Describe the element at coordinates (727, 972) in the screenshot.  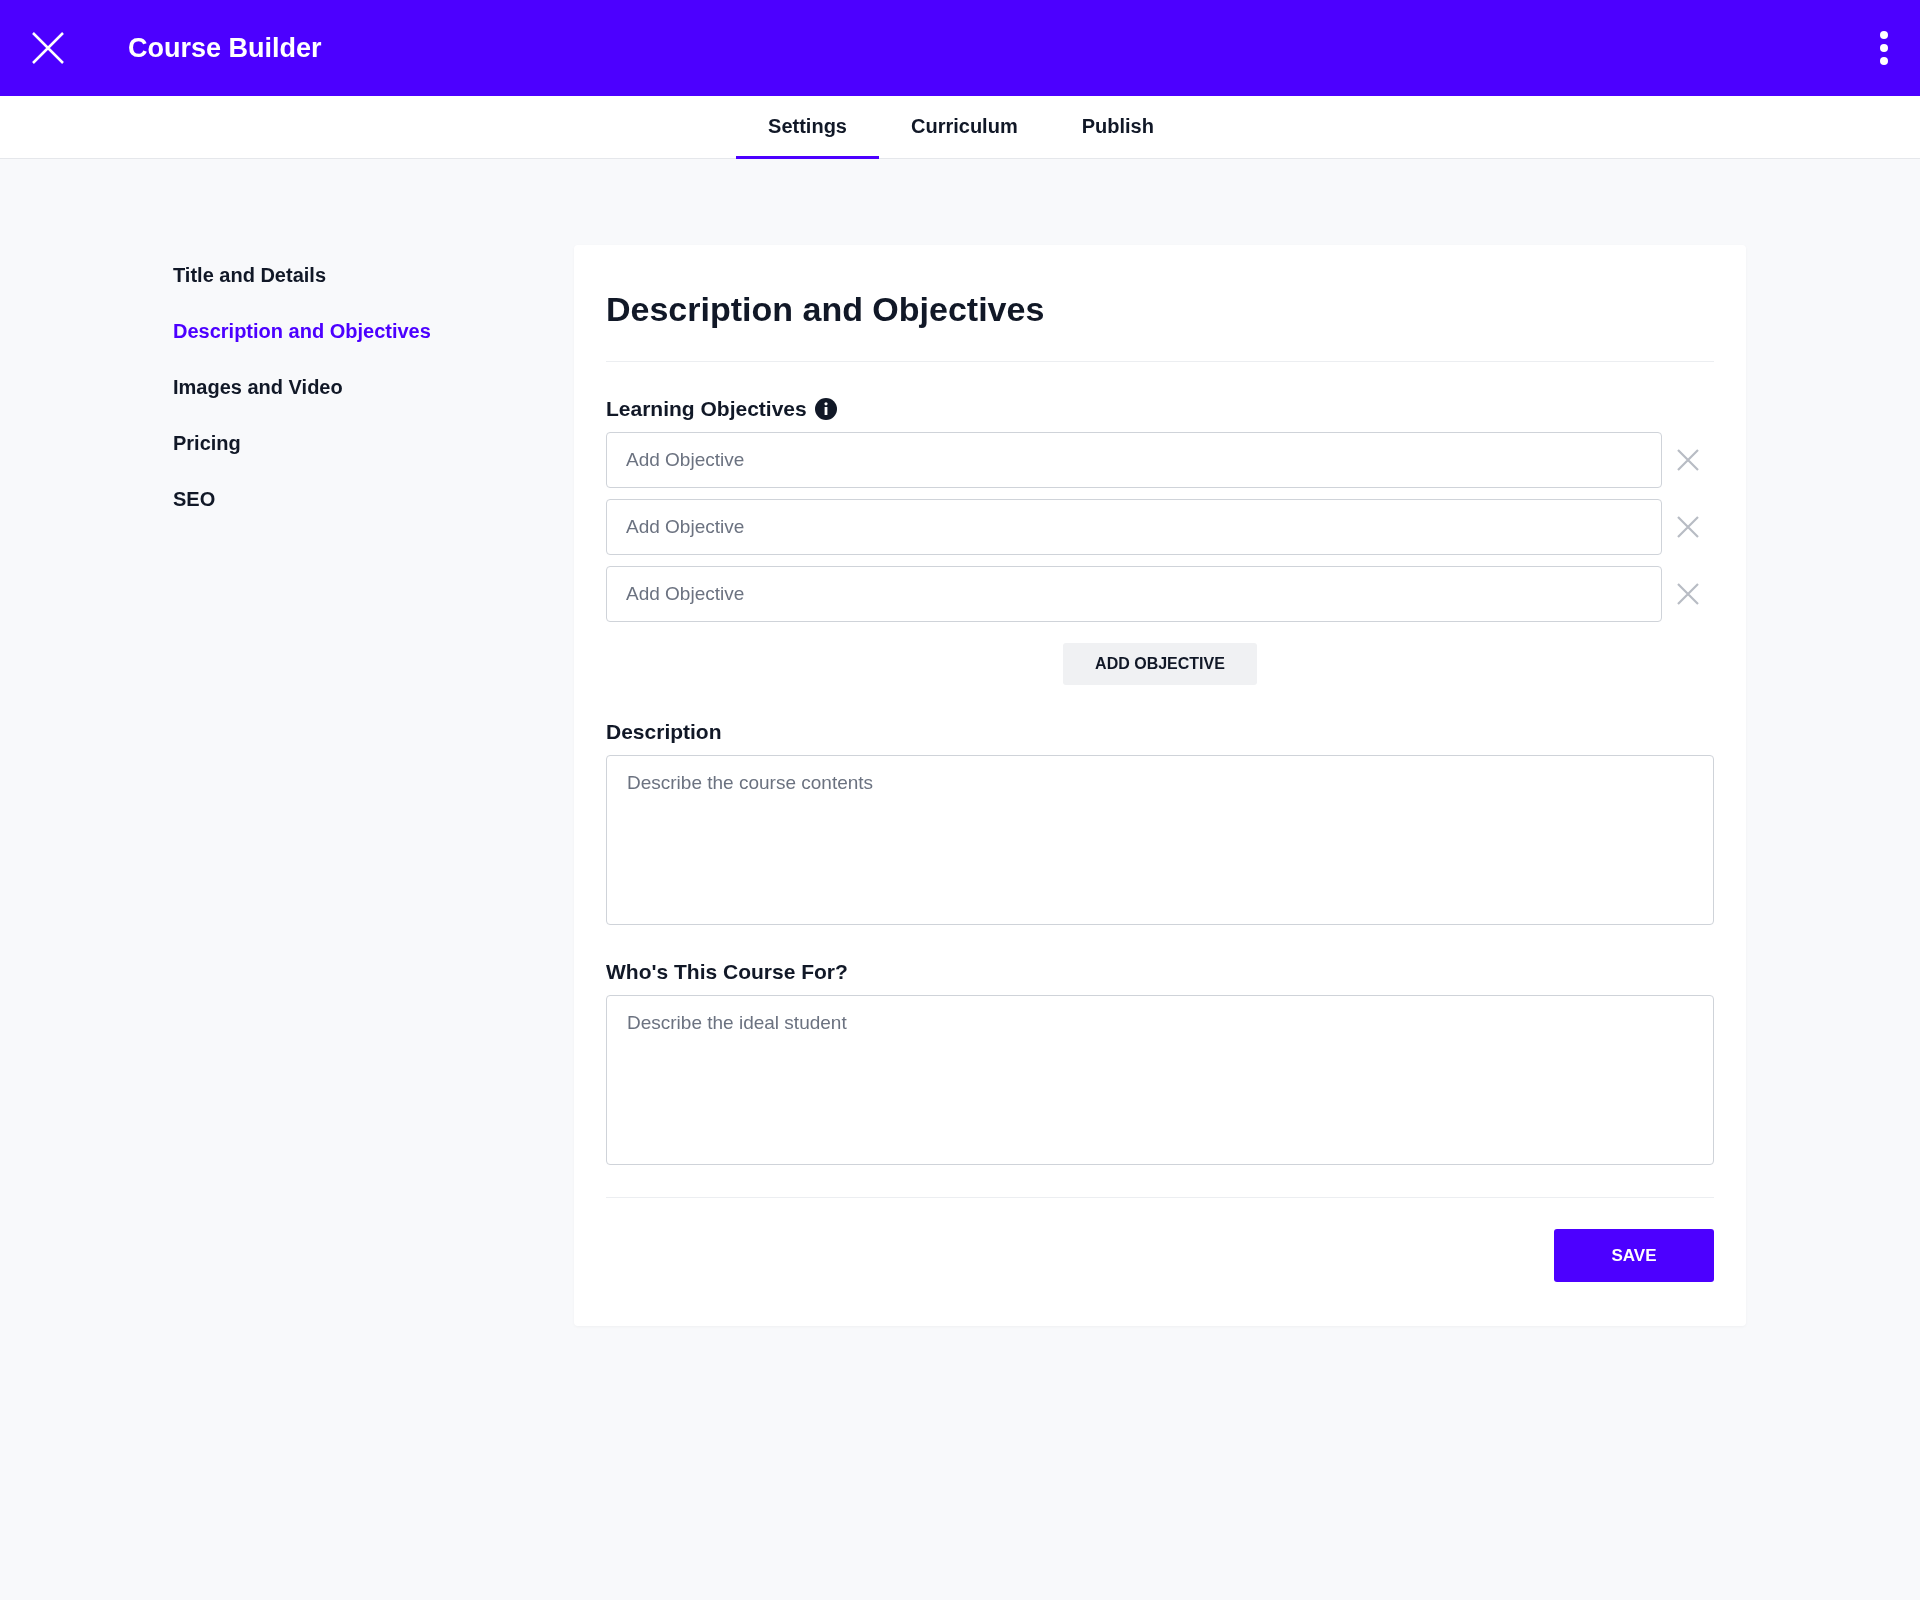
I see `field-label: Who's This Course For?` at that location.